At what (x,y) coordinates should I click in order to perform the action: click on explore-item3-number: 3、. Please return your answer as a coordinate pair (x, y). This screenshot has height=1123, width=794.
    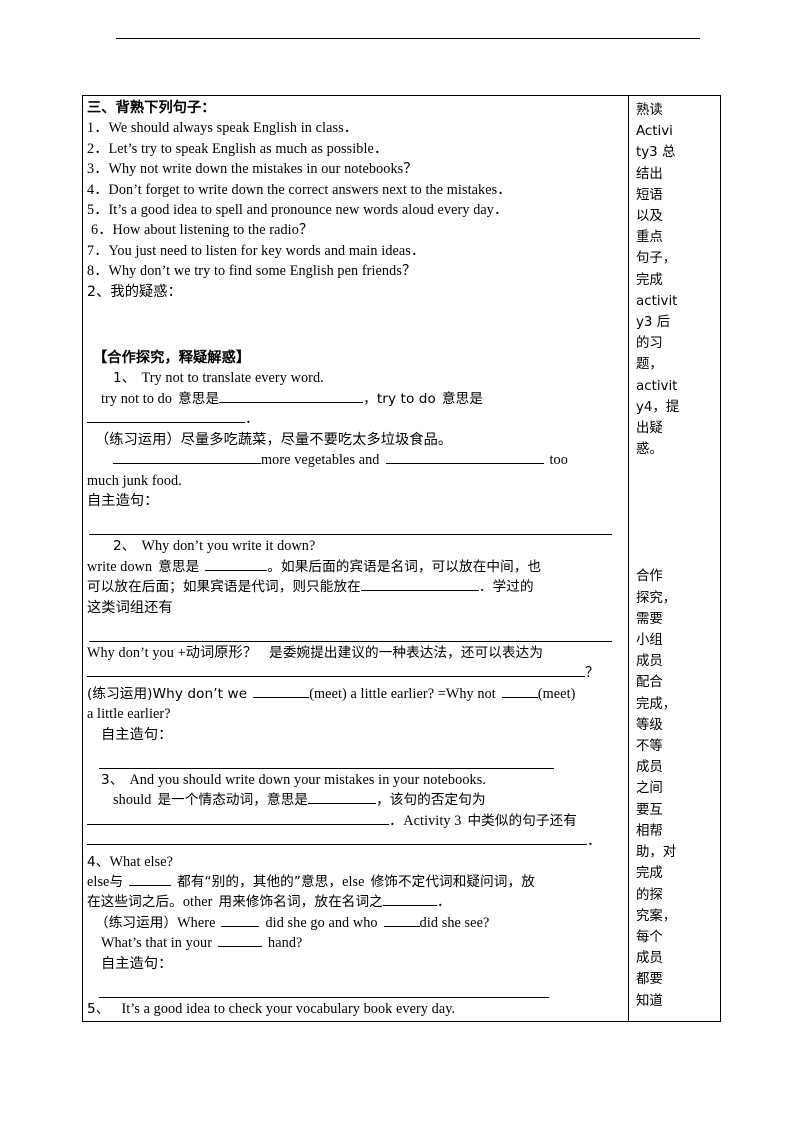
    Looking at the image, I should click on (112, 779).